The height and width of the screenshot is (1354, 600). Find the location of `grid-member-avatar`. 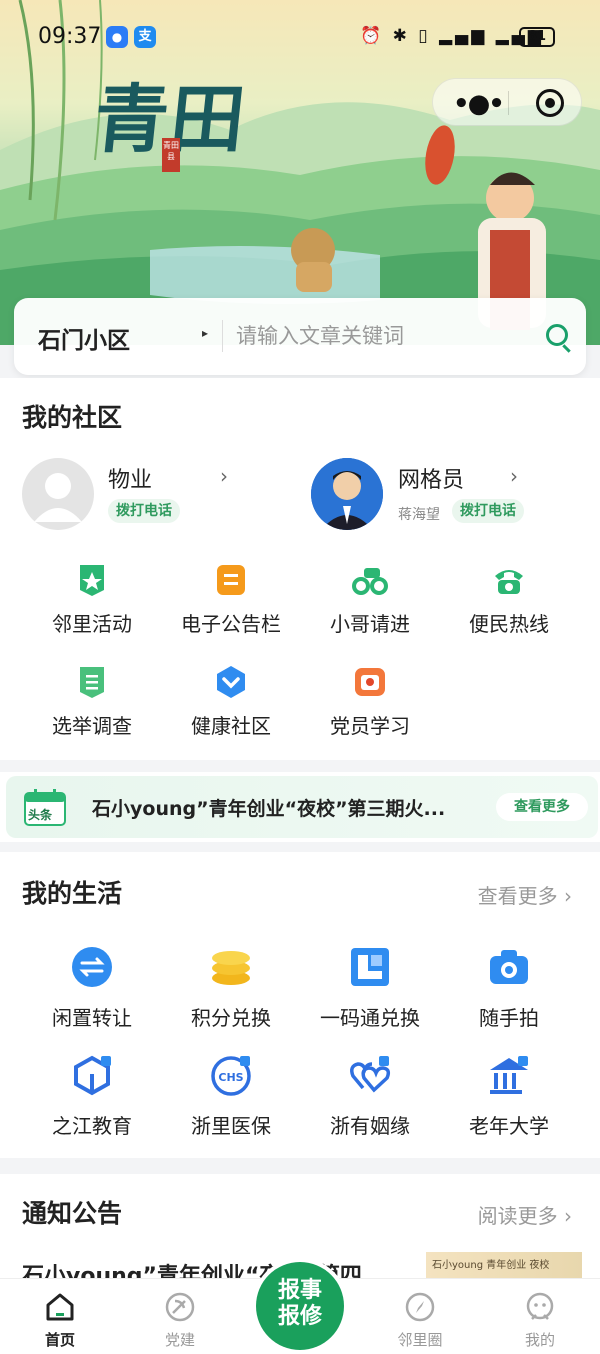

grid-member-avatar is located at coordinates (347, 494).